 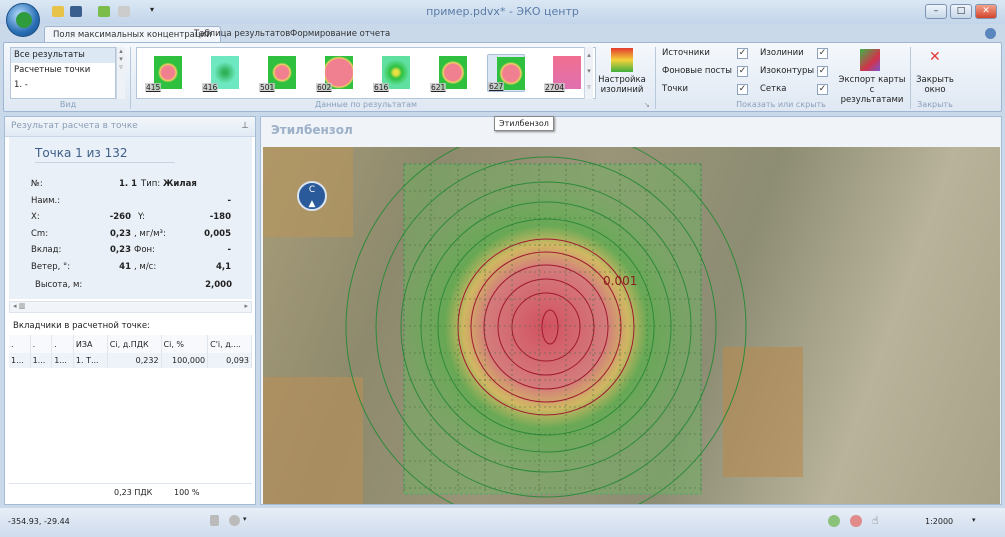 What do you see at coordinates (130, 307) in the screenshot?
I see `info-h-scrollbar: ◂ ▥ ▸` at bounding box center [130, 307].